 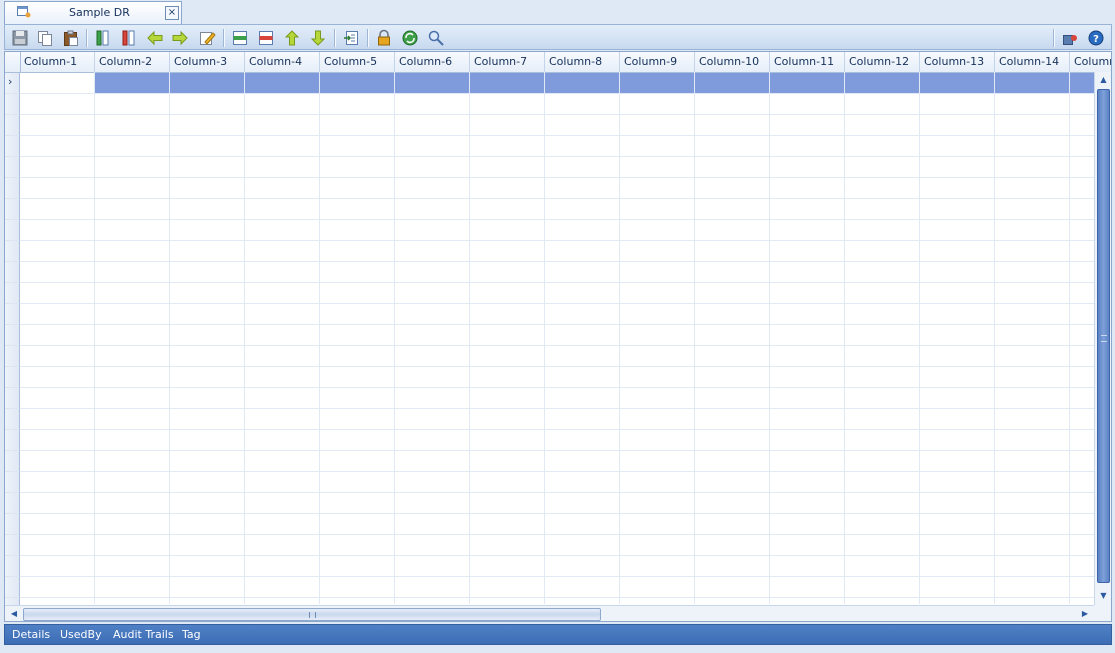 What do you see at coordinates (1085, 614) in the screenshot?
I see `scroll-right-icon: ▶` at bounding box center [1085, 614].